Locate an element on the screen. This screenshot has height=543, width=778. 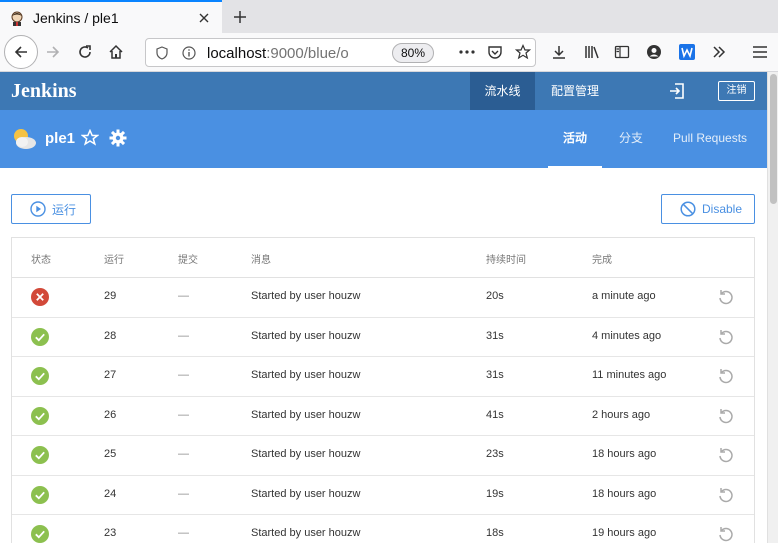
browser-toolbar: localhost:9000/blue/o 80% is located at coordinates (389, 52).